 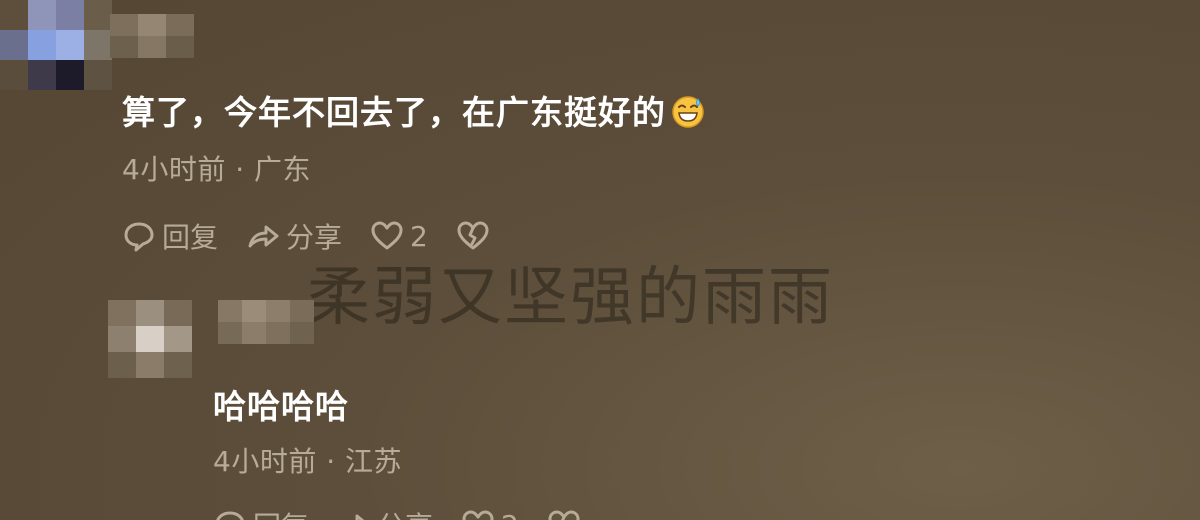 What do you see at coordinates (281, 406) in the screenshot?
I see `comment-text: 哈哈哈哈` at bounding box center [281, 406].